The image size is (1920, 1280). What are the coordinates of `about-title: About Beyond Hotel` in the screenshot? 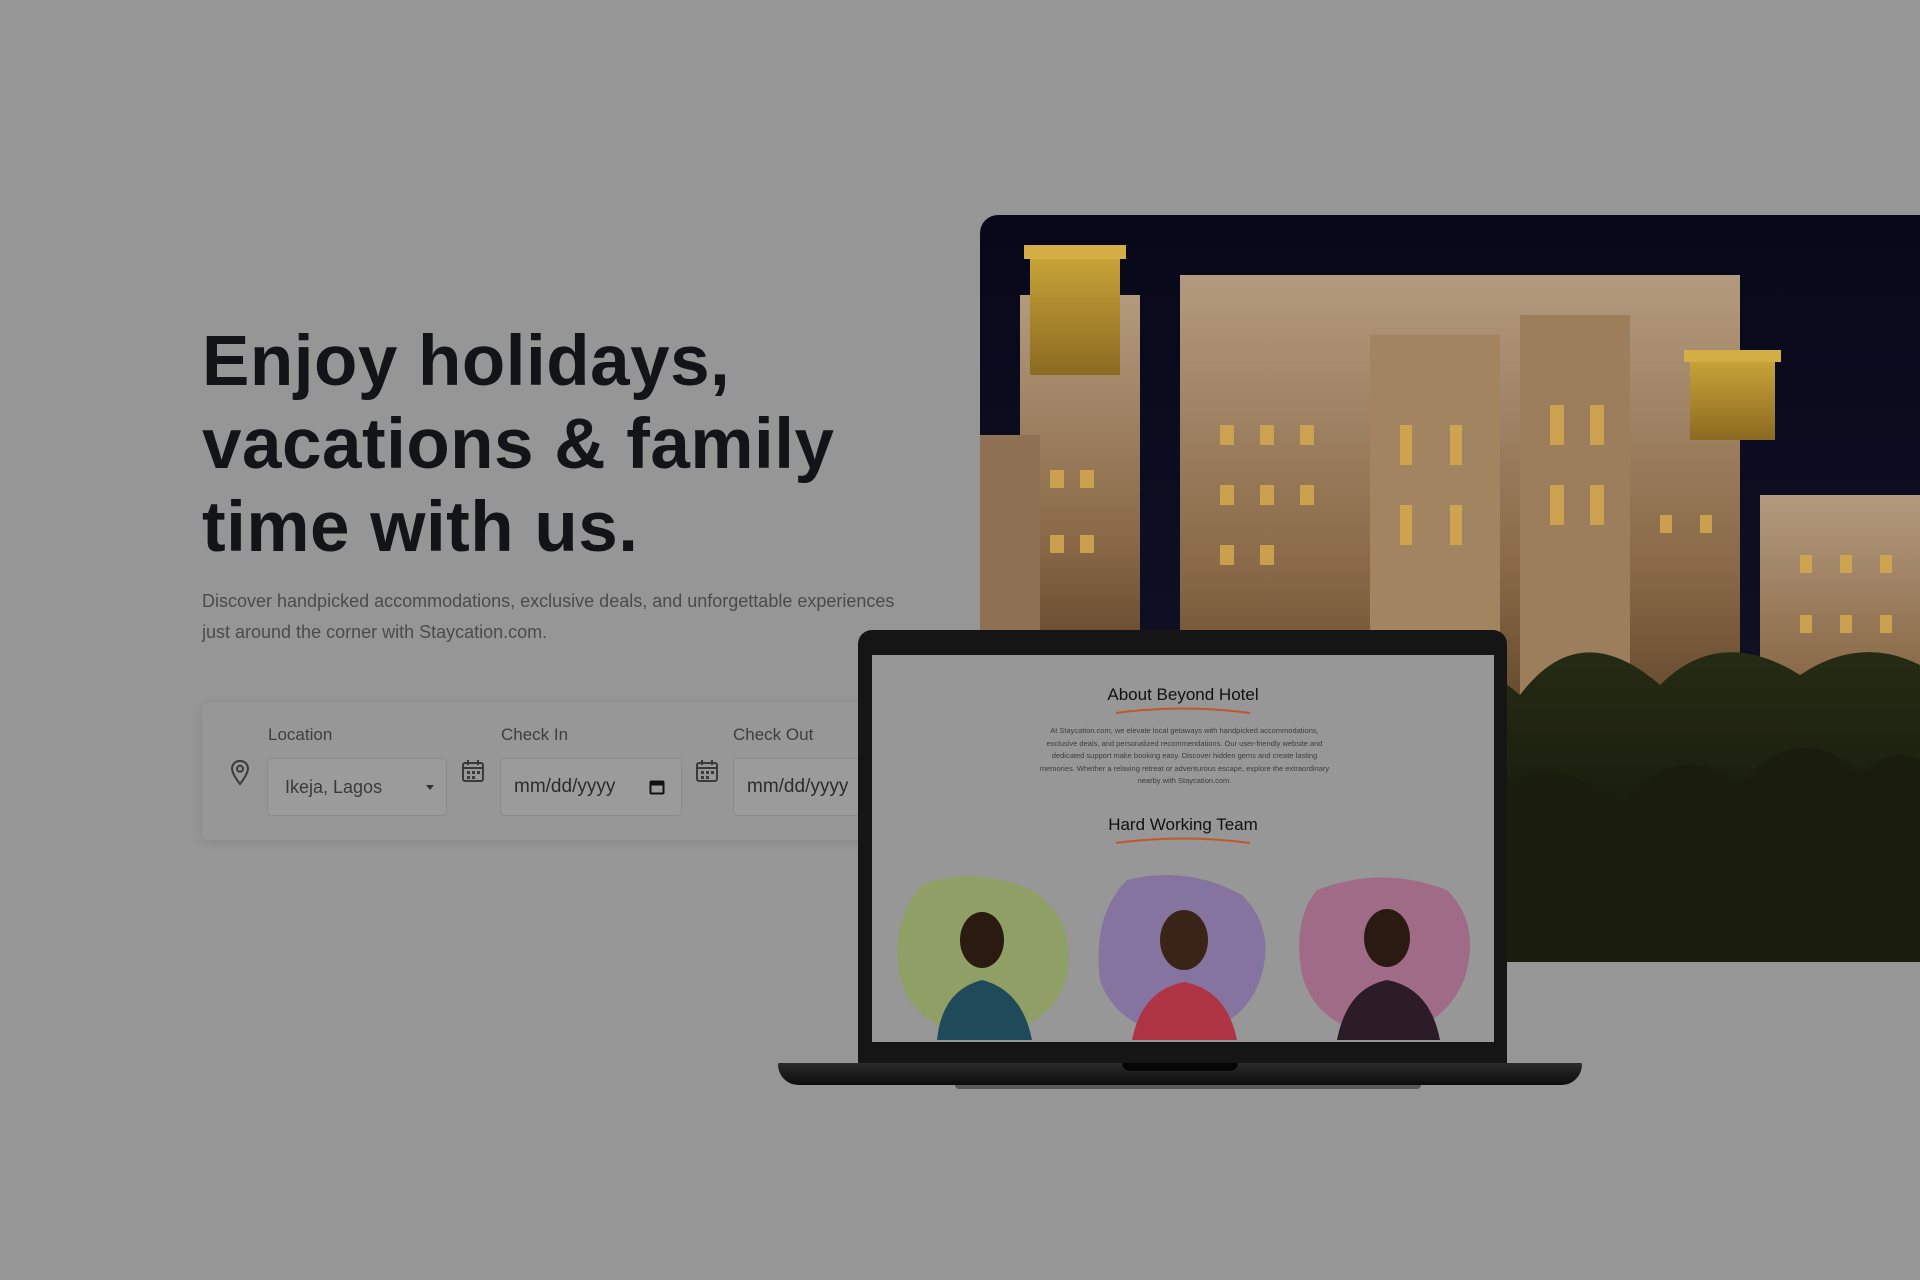 It's located at (1183, 694).